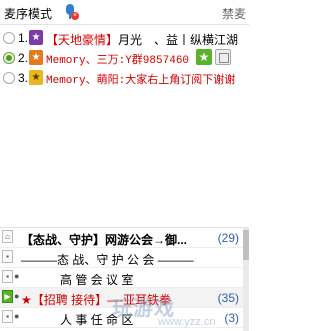 The height and width of the screenshot is (331, 320). What do you see at coordinates (71, 12) in the screenshot?
I see `mic-muted-icon: ×` at bounding box center [71, 12].